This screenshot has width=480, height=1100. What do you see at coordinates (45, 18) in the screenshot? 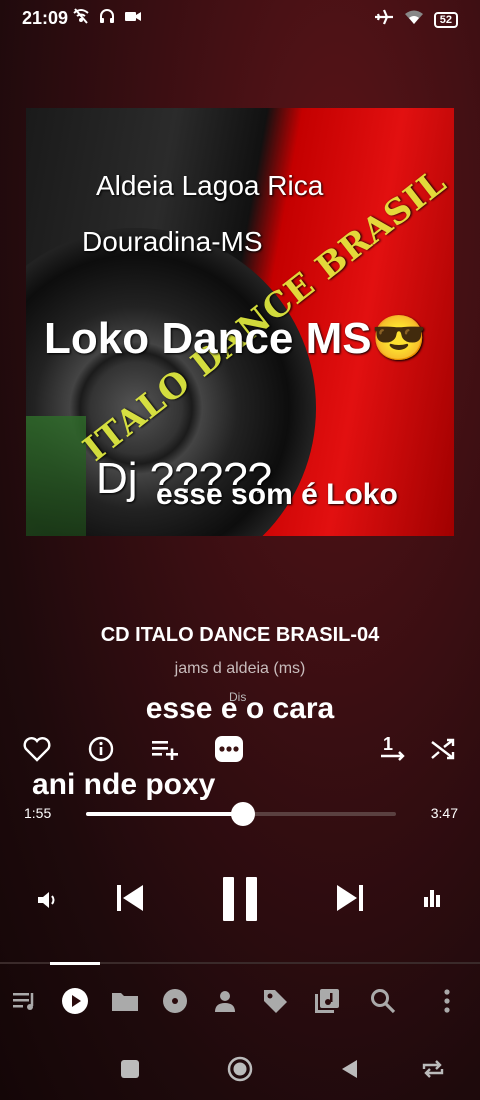
I see `status-time: 21:09` at bounding box center [45, 18].